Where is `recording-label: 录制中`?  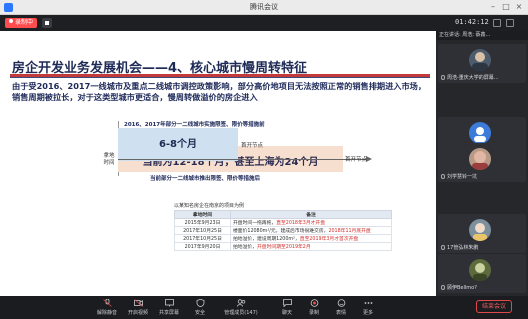
recording-label: 录制中 is located at coordinates (24, 22).